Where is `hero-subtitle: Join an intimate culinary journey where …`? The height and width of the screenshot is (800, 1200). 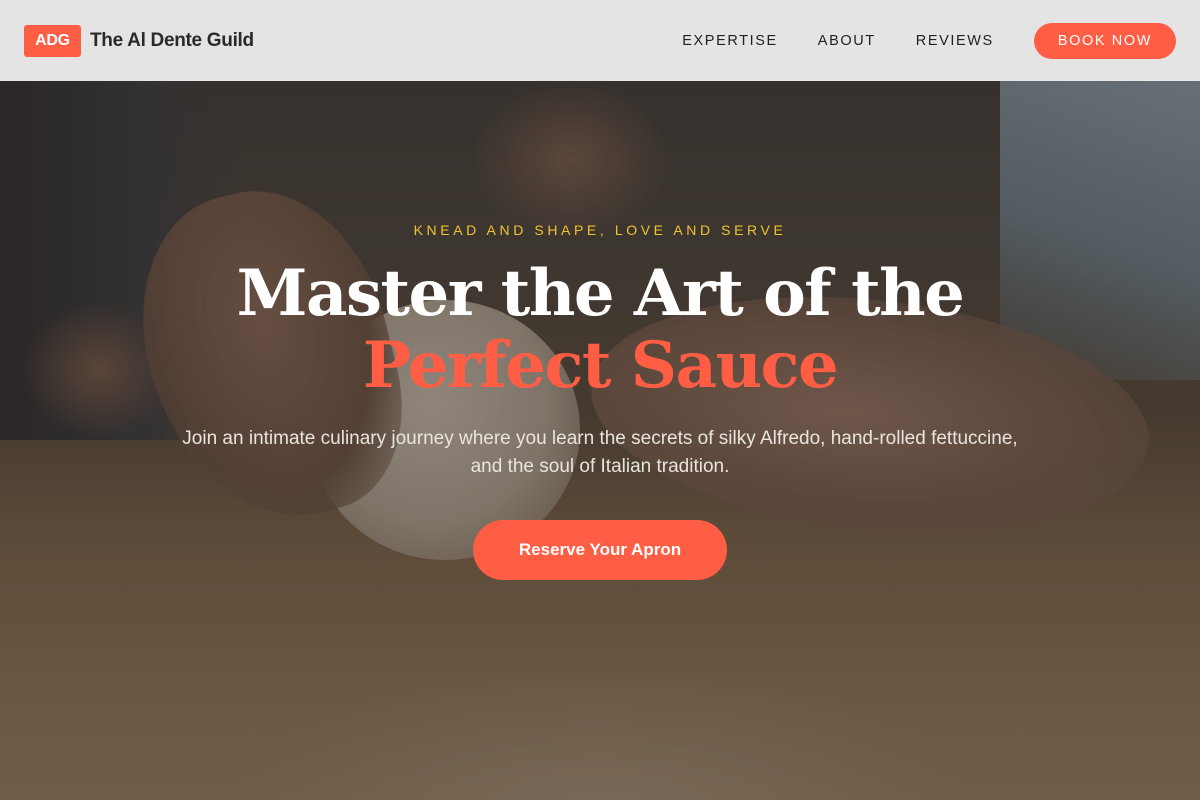
hero-subtitle: Join an intimate culinary journey where … is located at coordinates (600, 452).